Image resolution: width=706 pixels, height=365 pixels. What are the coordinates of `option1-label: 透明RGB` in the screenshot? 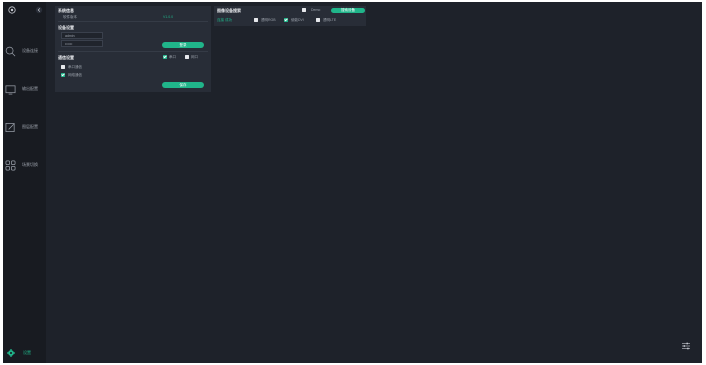 It's located at (268, 20).